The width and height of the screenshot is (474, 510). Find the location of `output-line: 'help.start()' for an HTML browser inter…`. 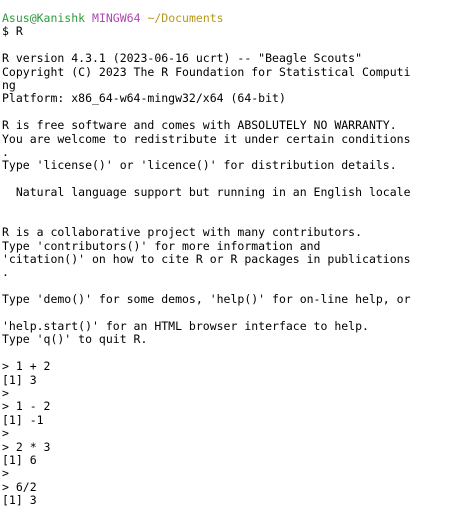

output-line: 'help.start()' for an HTML browser inter… is located at coordinates (185, 325).